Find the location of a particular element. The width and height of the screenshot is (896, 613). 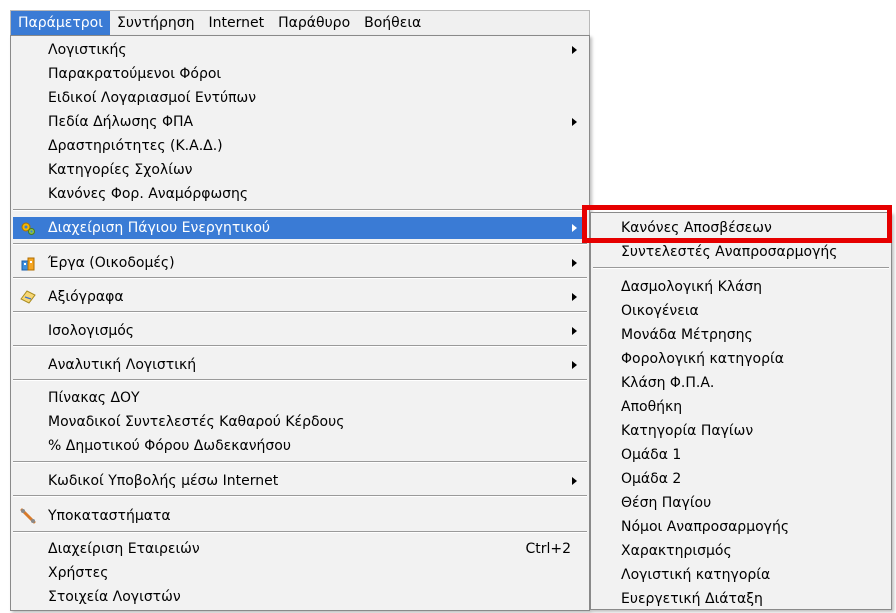

keyboard-shortcut: Ctrl+2 is located at coordinates (548, 549).